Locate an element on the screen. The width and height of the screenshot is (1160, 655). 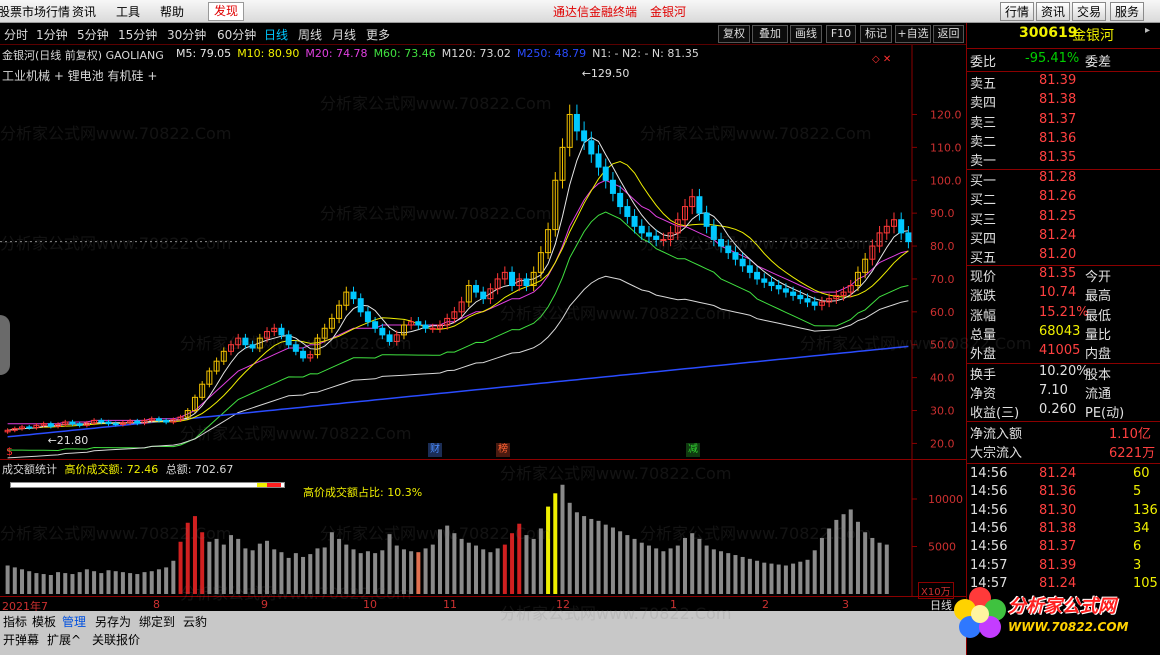
linked-quote-toggle: 关联报价 is located at coordinates (116, 639).